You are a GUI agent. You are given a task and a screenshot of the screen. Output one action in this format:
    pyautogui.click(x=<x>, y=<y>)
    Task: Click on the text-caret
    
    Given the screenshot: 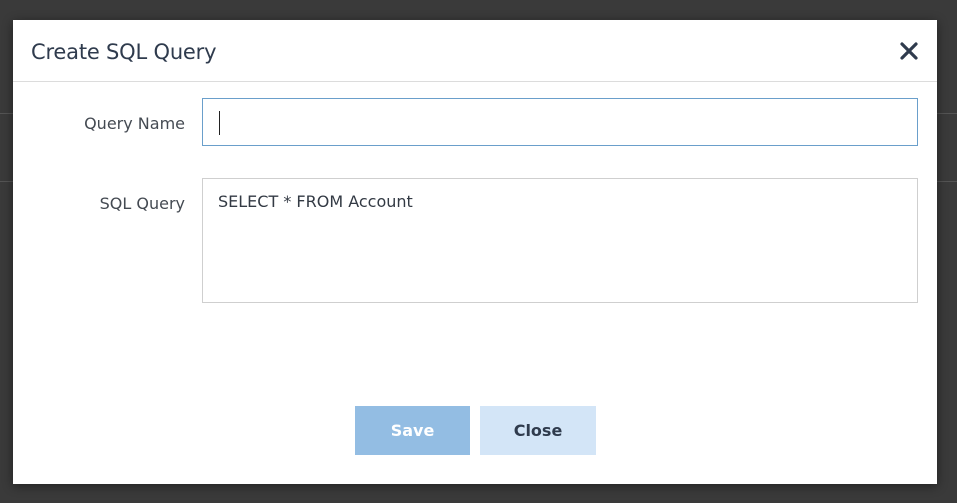 What is the action you would take?
    pyautogui.click(x=219, y=123)
    